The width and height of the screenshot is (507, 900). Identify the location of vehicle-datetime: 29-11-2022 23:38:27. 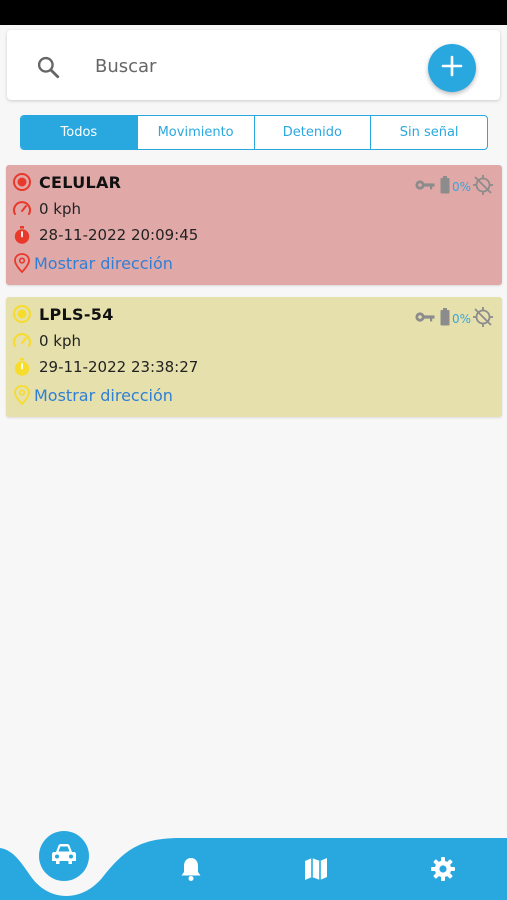
(119, 367).